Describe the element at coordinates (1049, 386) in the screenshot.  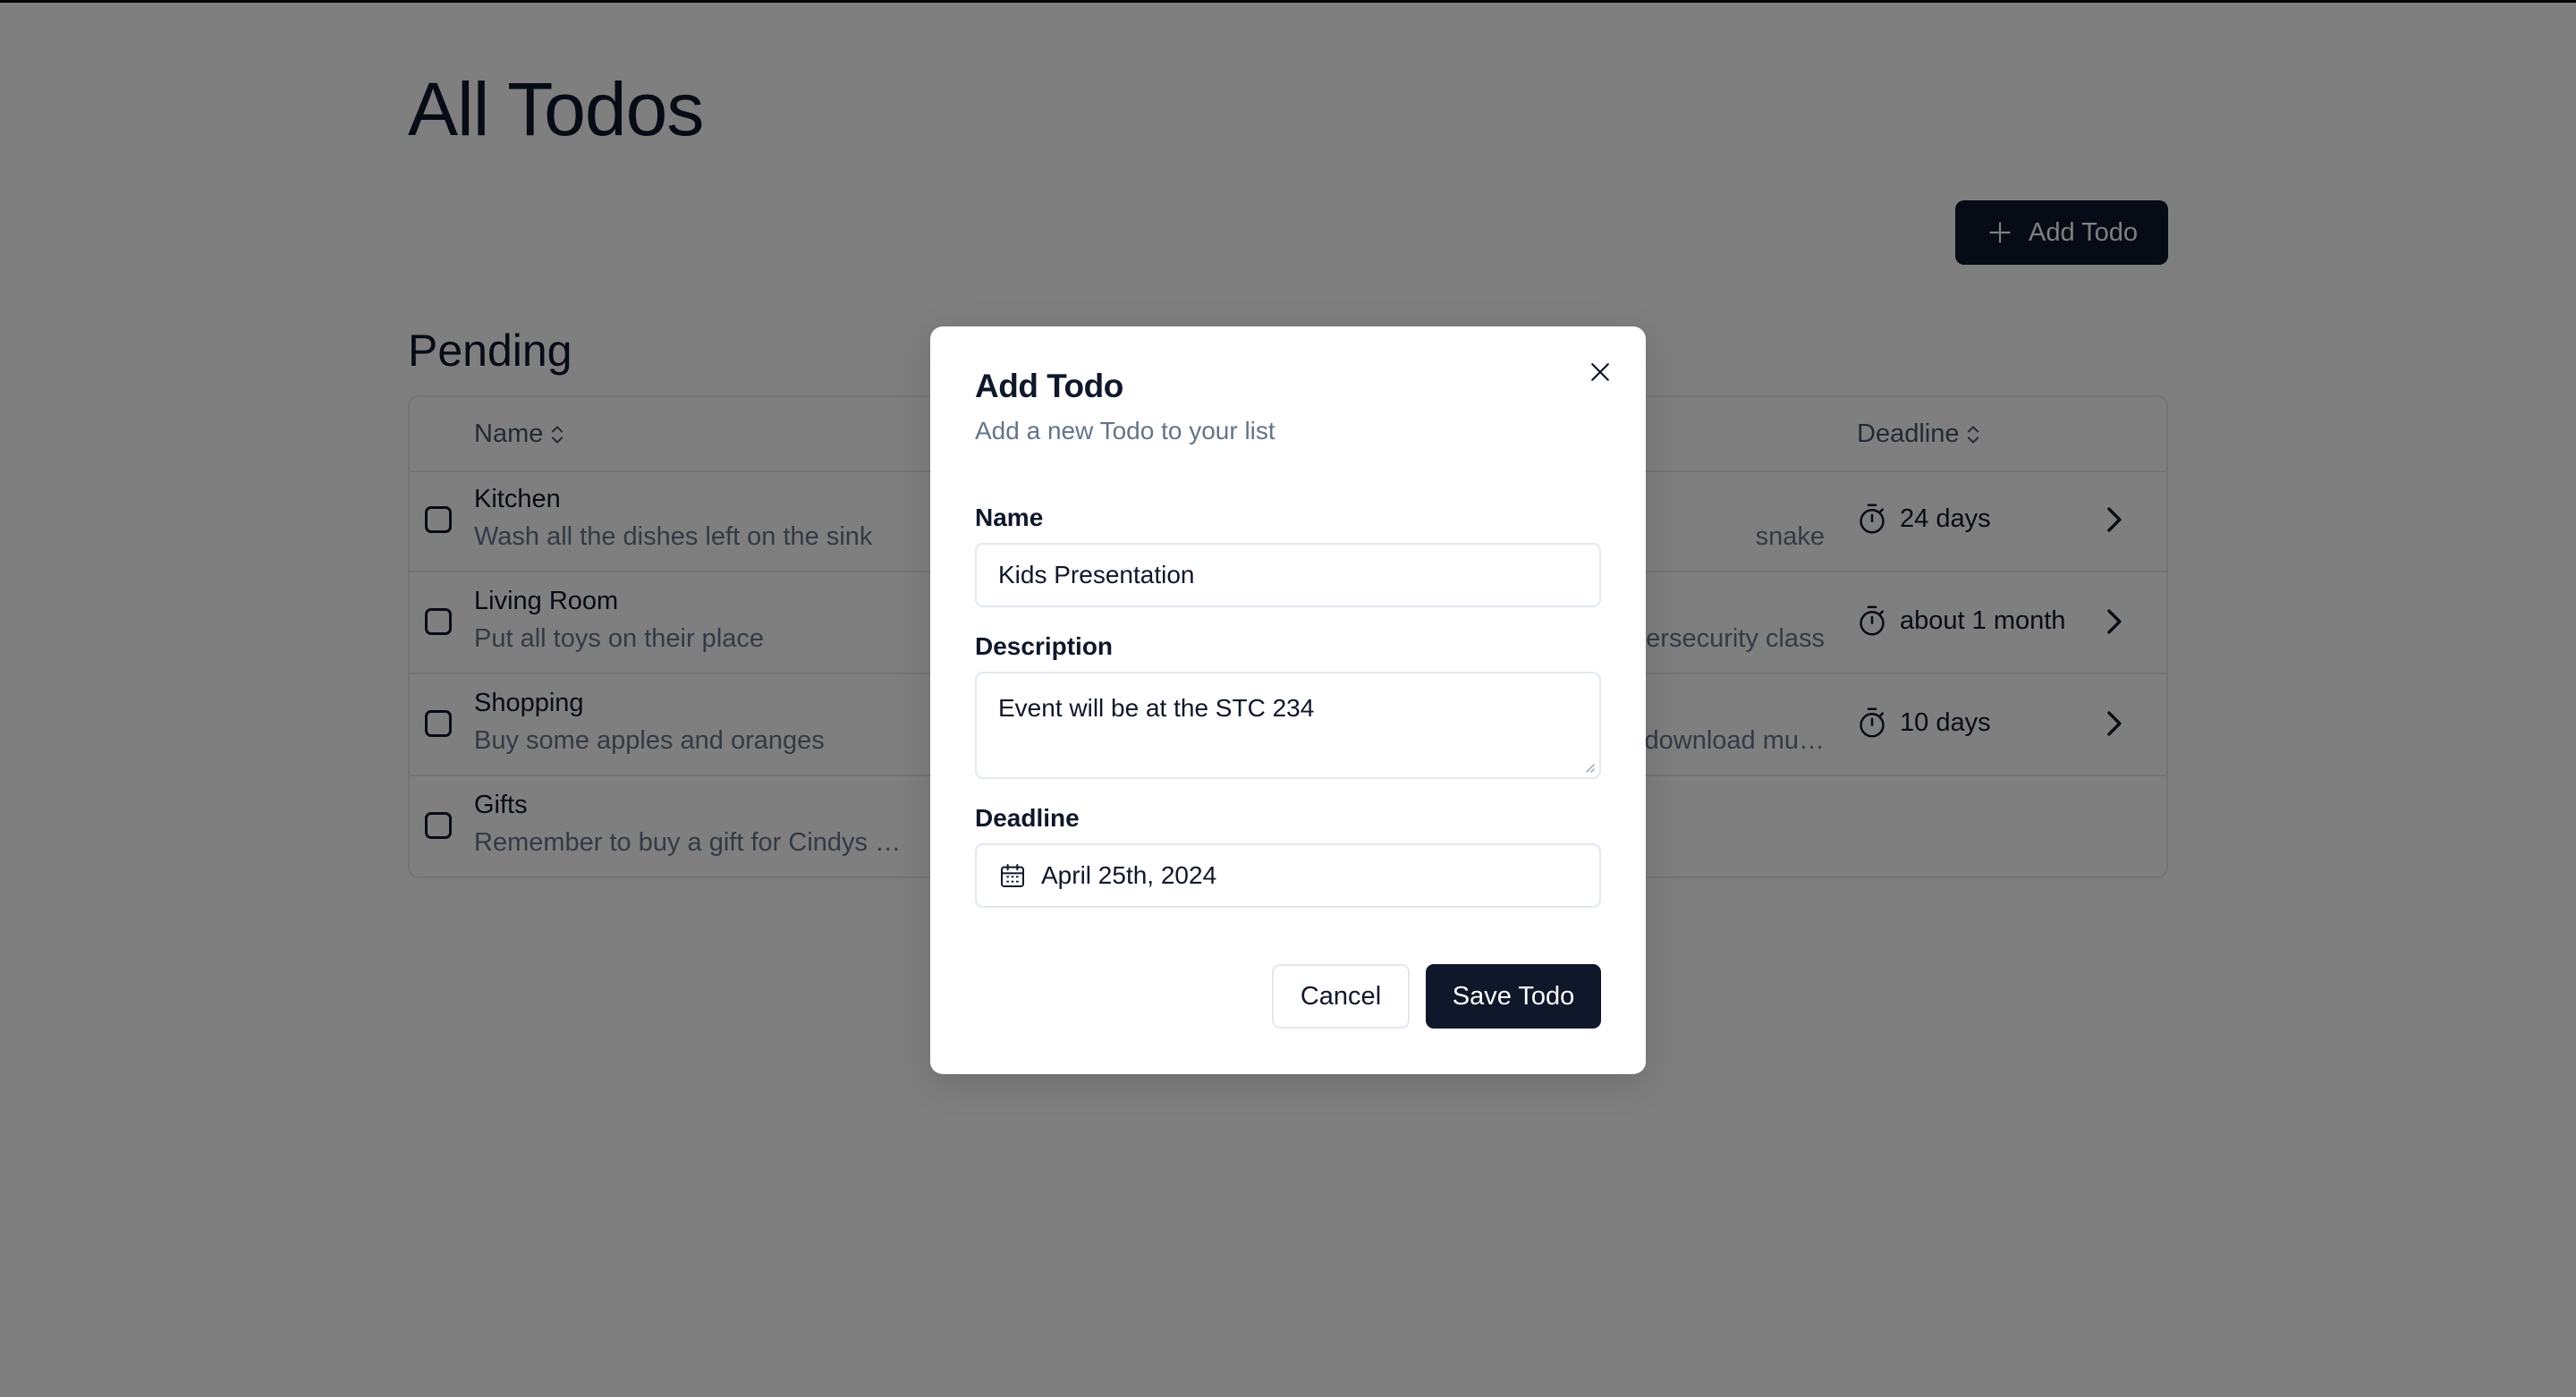
I see `dialog-title: Add Todo` at that location.